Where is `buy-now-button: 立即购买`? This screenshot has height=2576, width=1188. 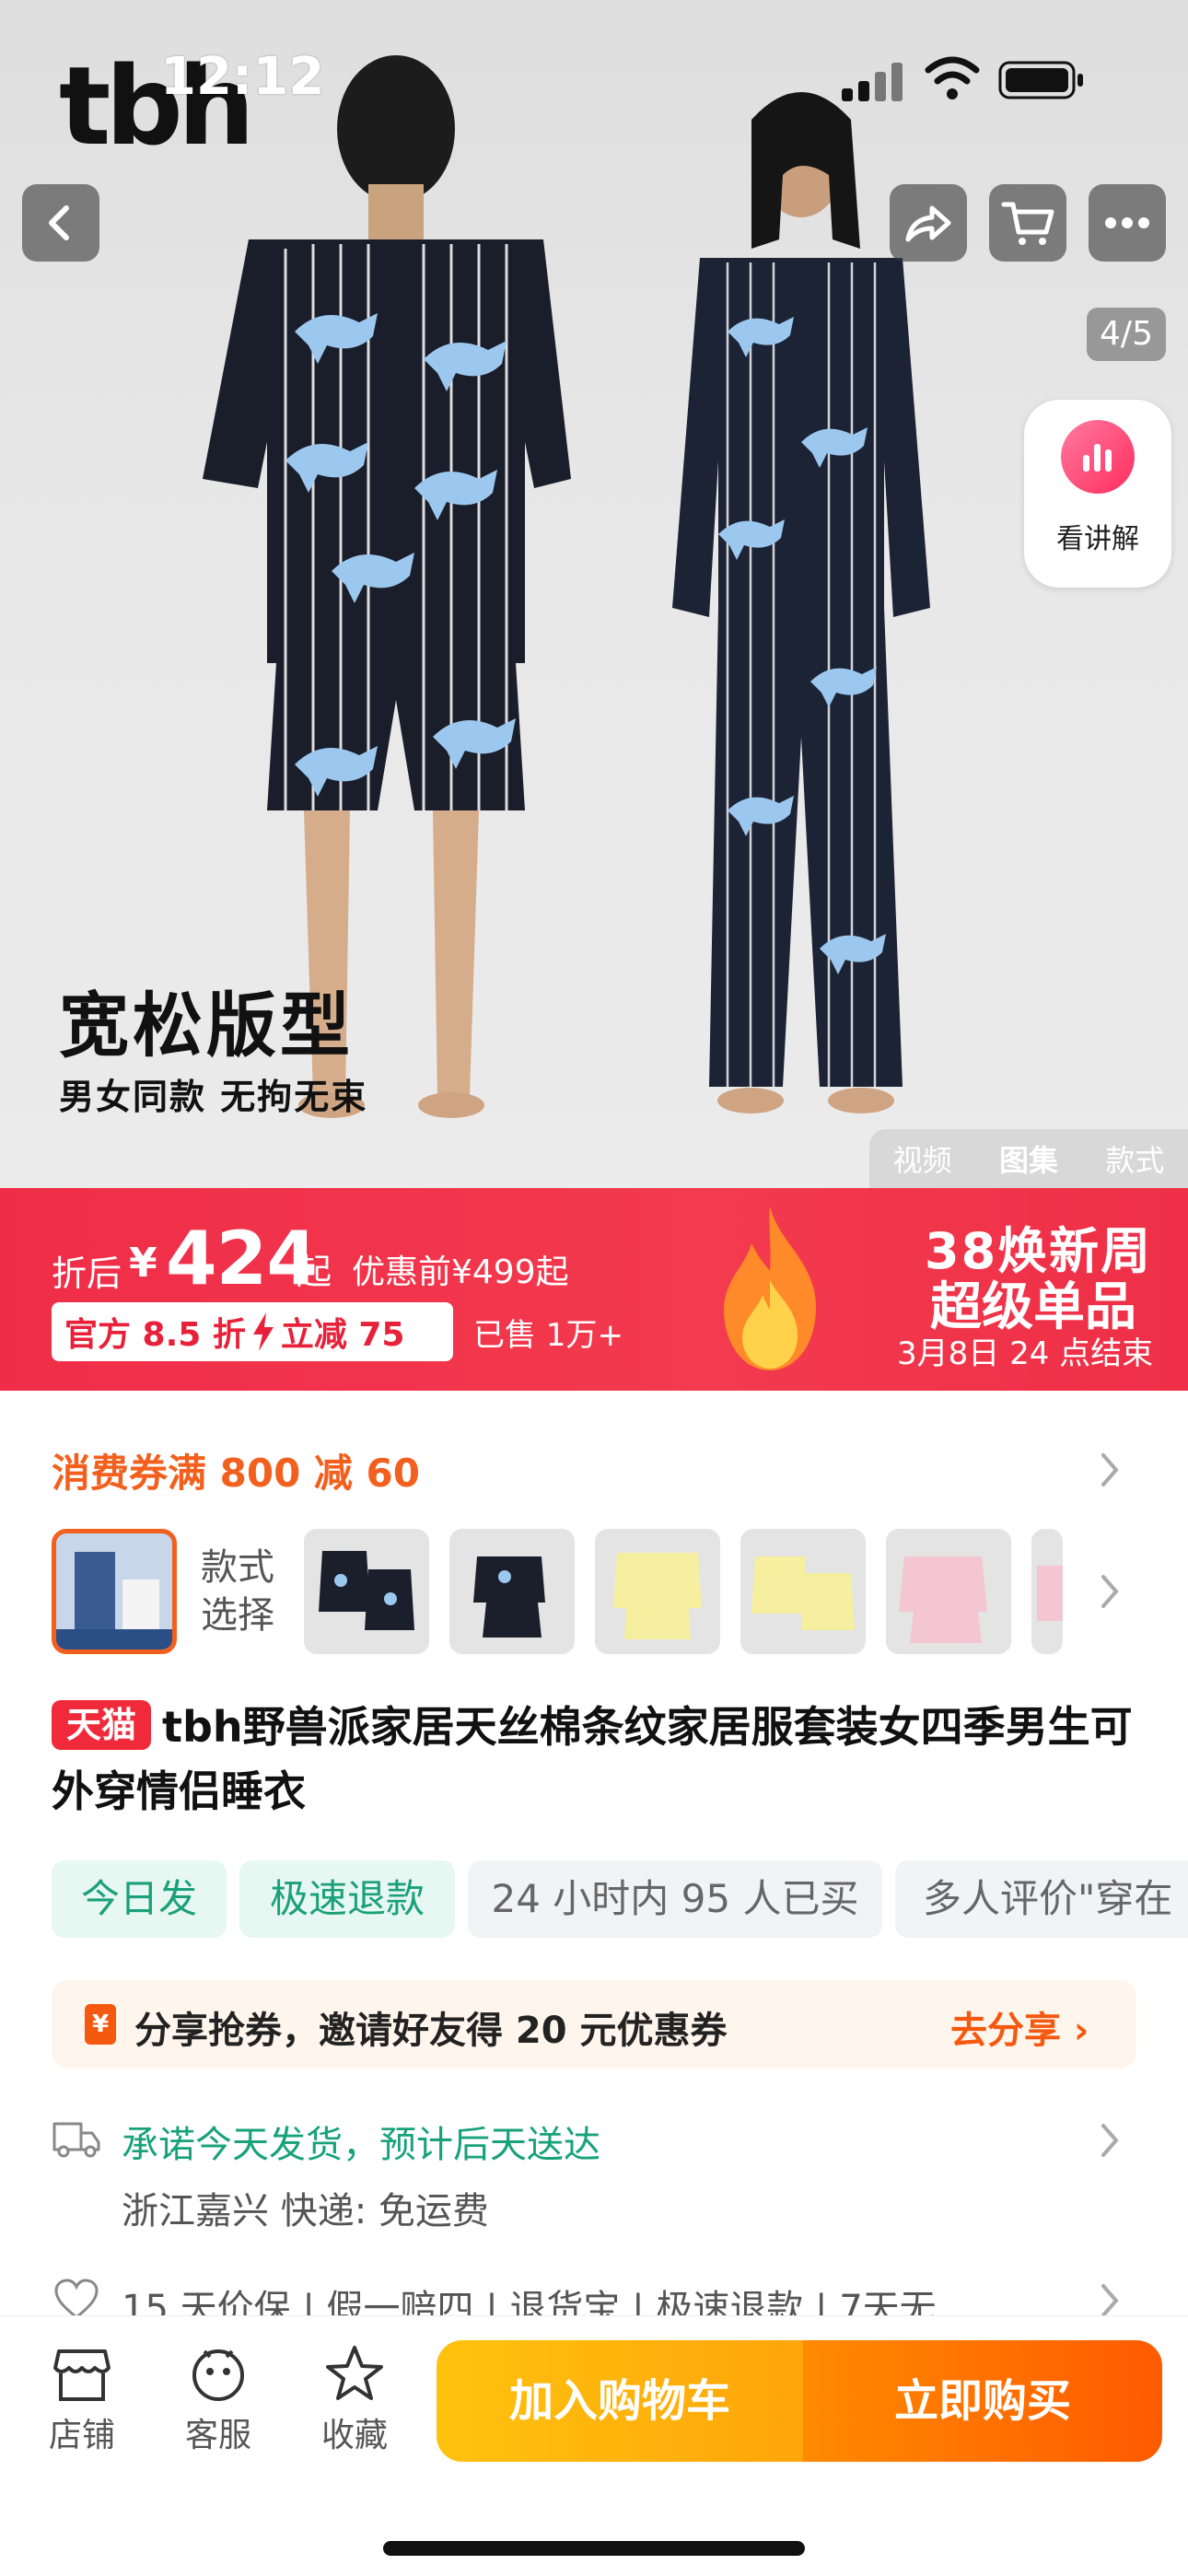
buy-now-button: 立即购买 is located at coordinates (982, 2401).